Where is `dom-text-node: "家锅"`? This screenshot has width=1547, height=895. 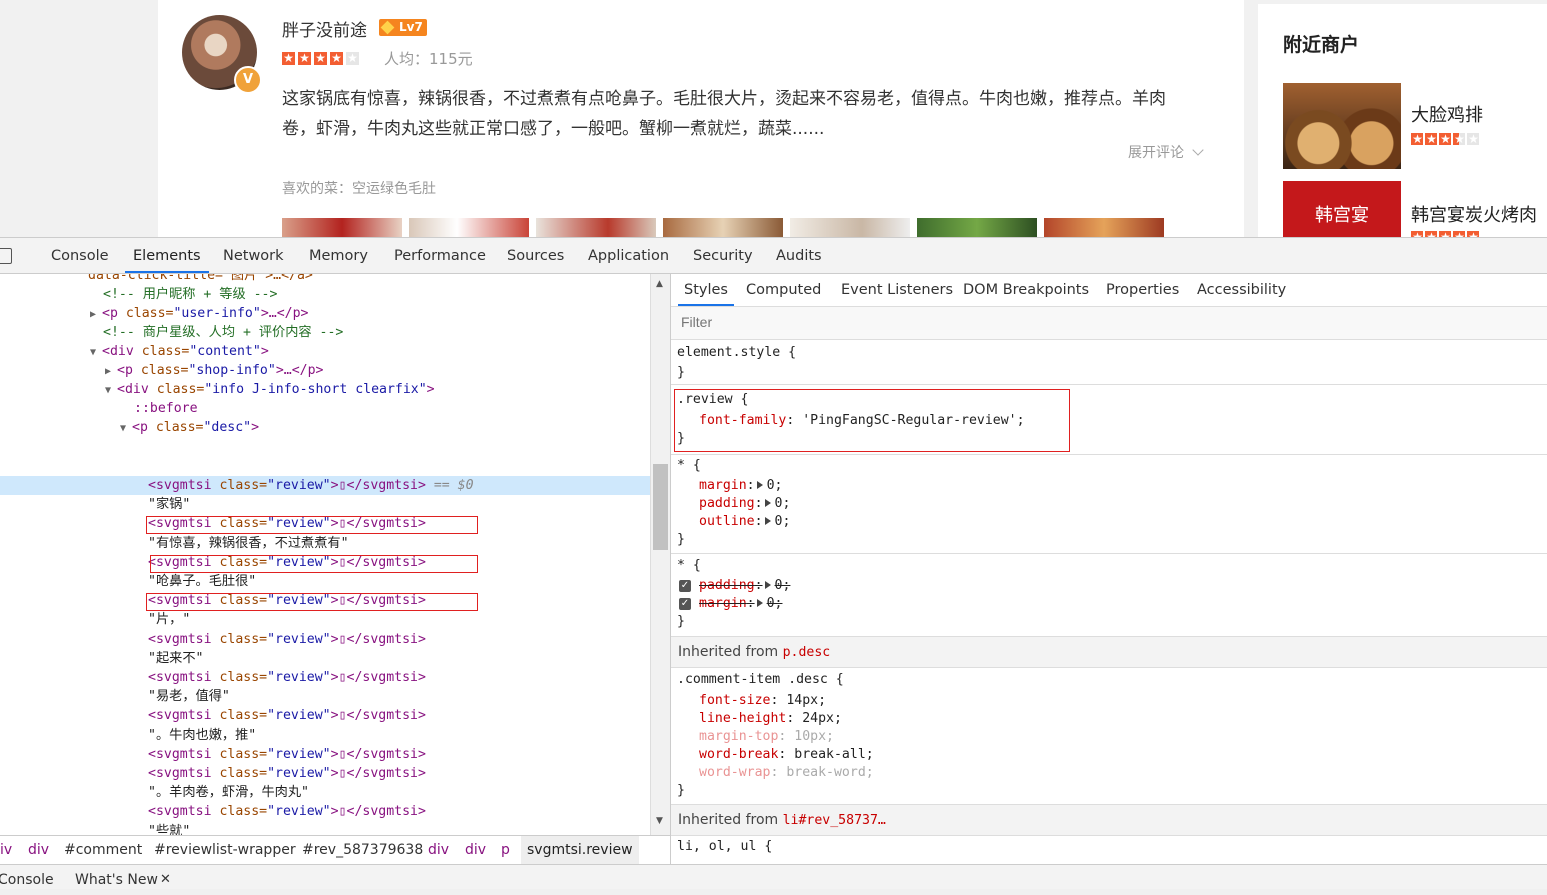
dom-text-node: "家锅" is located at coordinates (169, 504).